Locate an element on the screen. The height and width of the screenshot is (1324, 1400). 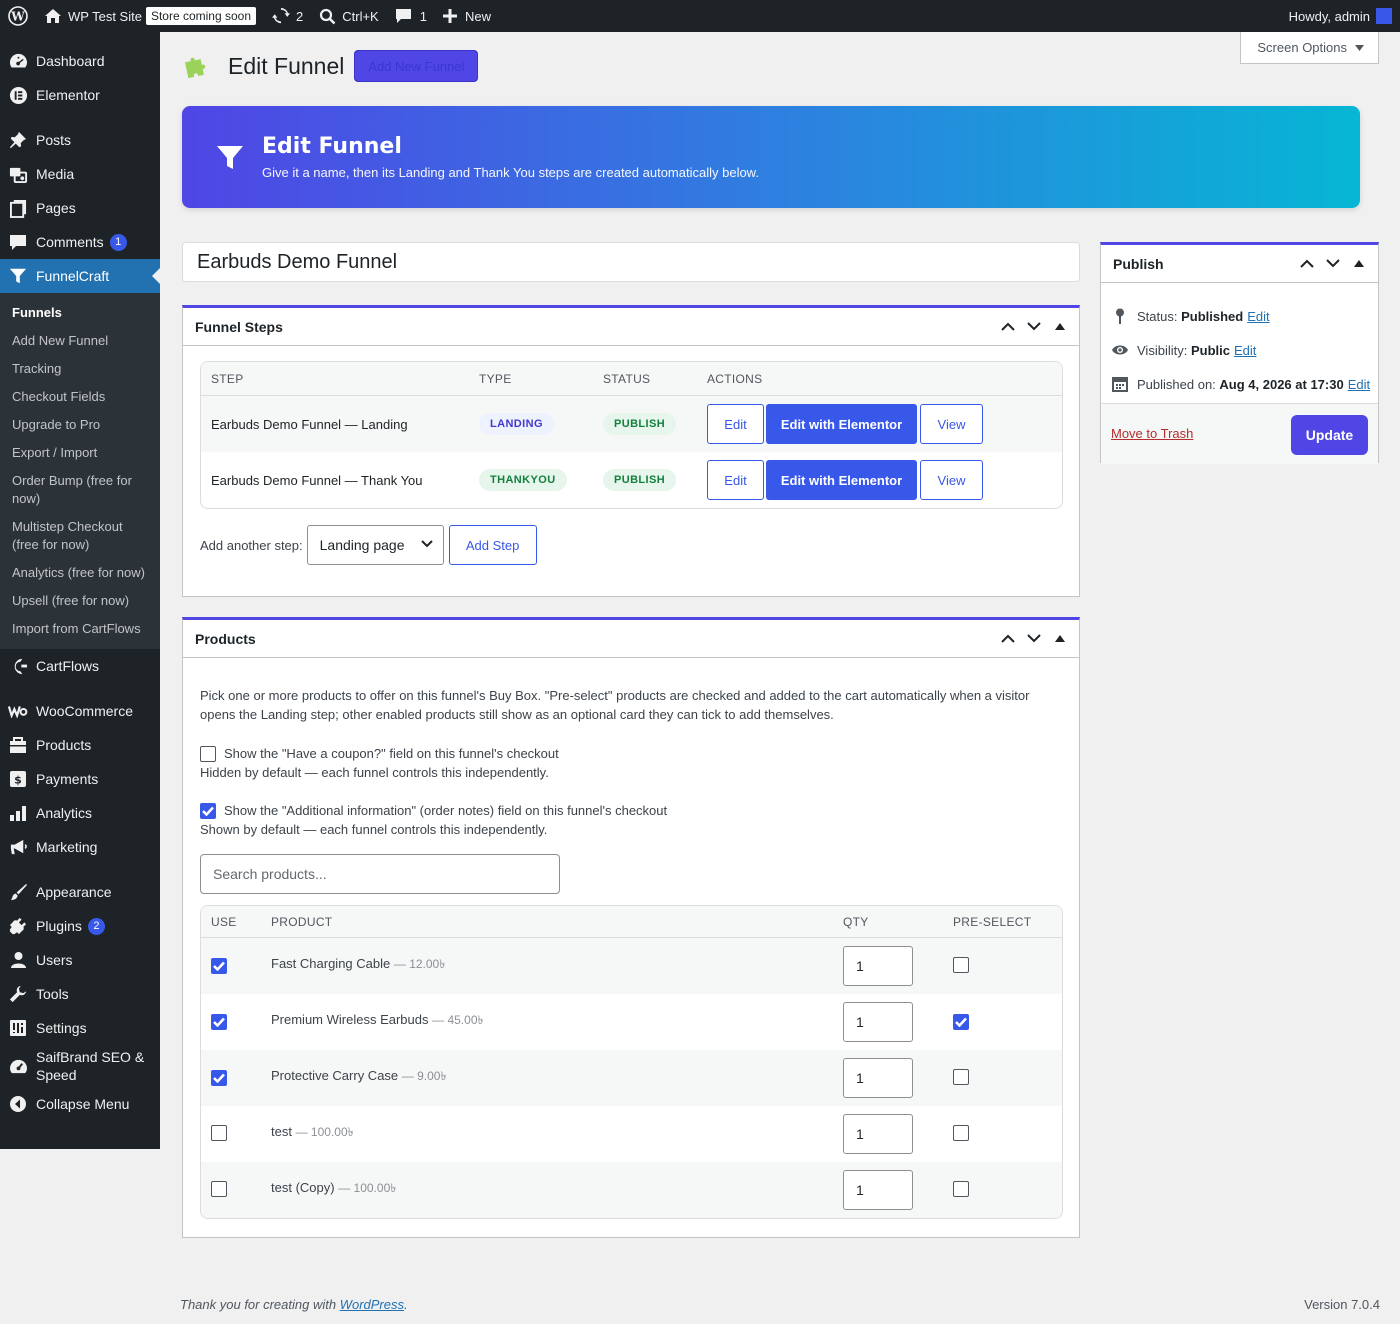
submenu-checkout-fields: Checkout Fields is located at coordinates (80, 397).